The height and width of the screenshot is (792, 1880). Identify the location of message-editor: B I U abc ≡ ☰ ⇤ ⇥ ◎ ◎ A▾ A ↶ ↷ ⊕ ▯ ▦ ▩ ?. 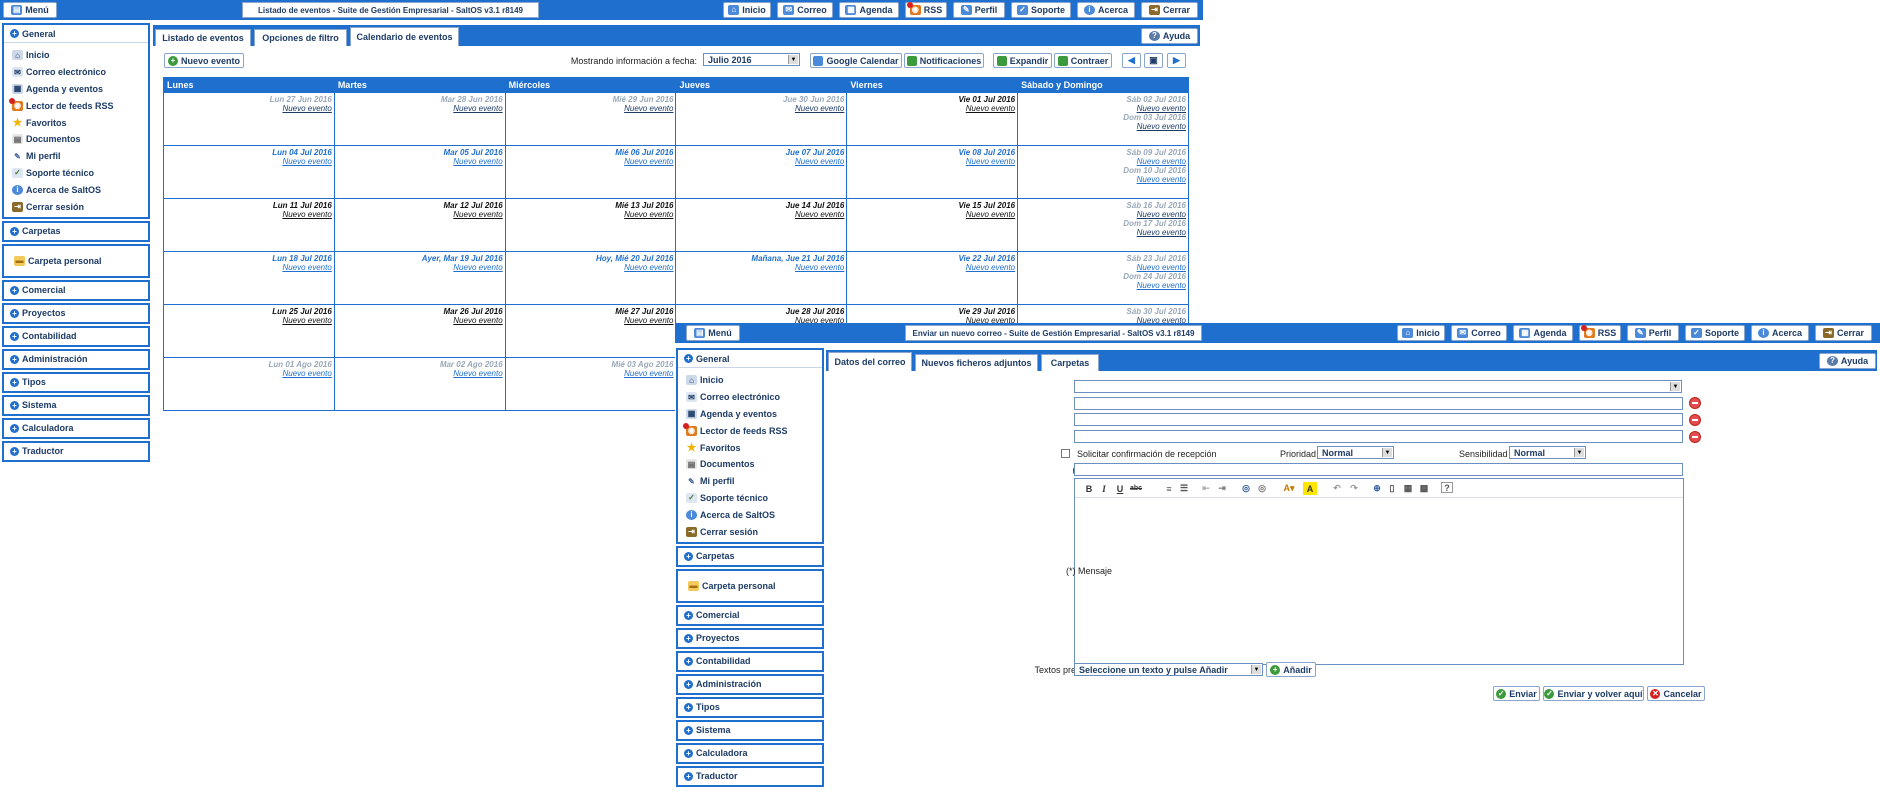
(1379, 571).